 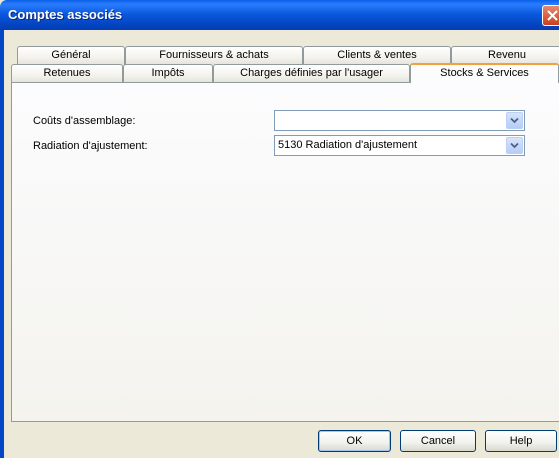 I want to click on close-button, so click(x=550, y=15).